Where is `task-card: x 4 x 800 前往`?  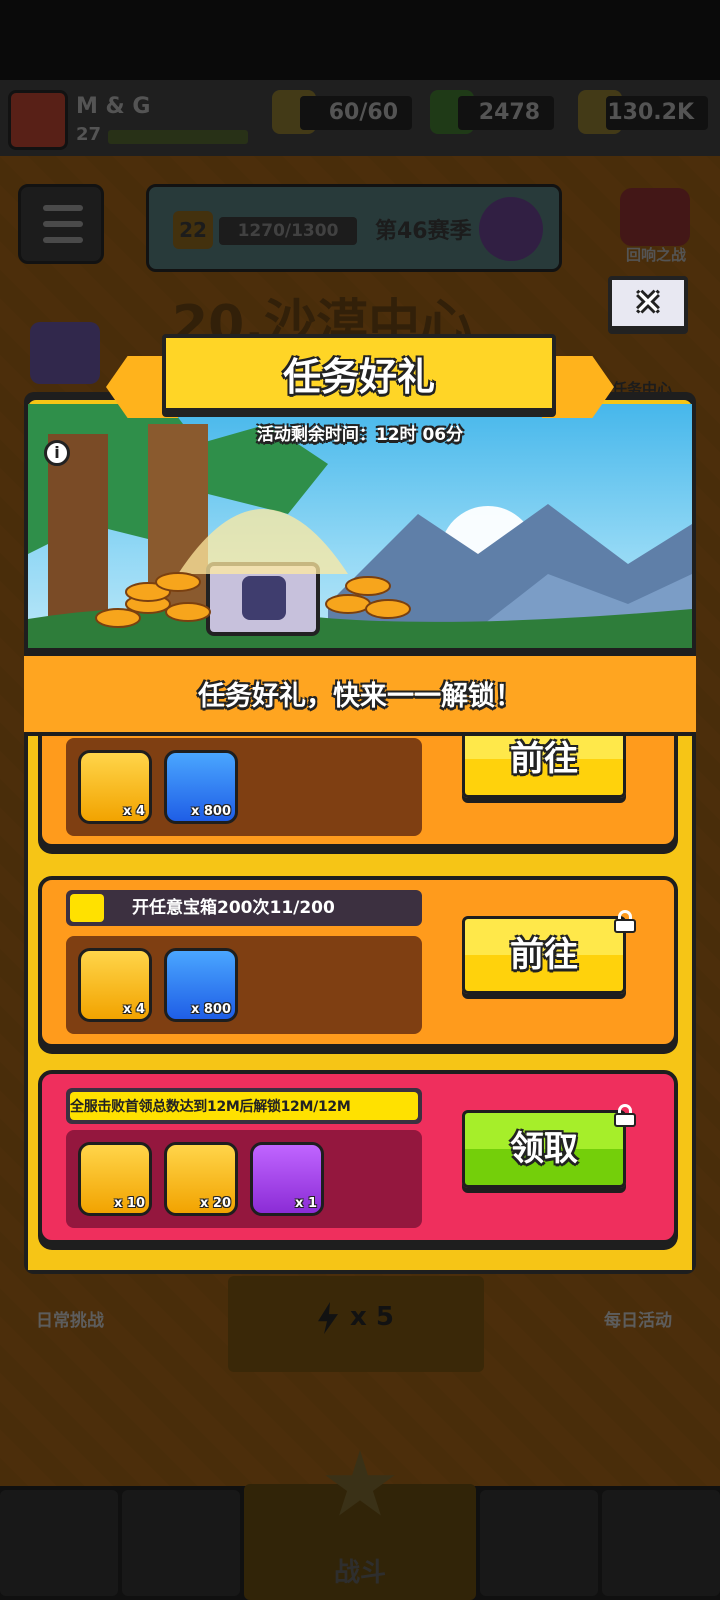 task-card: x 4 x 800 前往 is located at coordinates (358, 792).